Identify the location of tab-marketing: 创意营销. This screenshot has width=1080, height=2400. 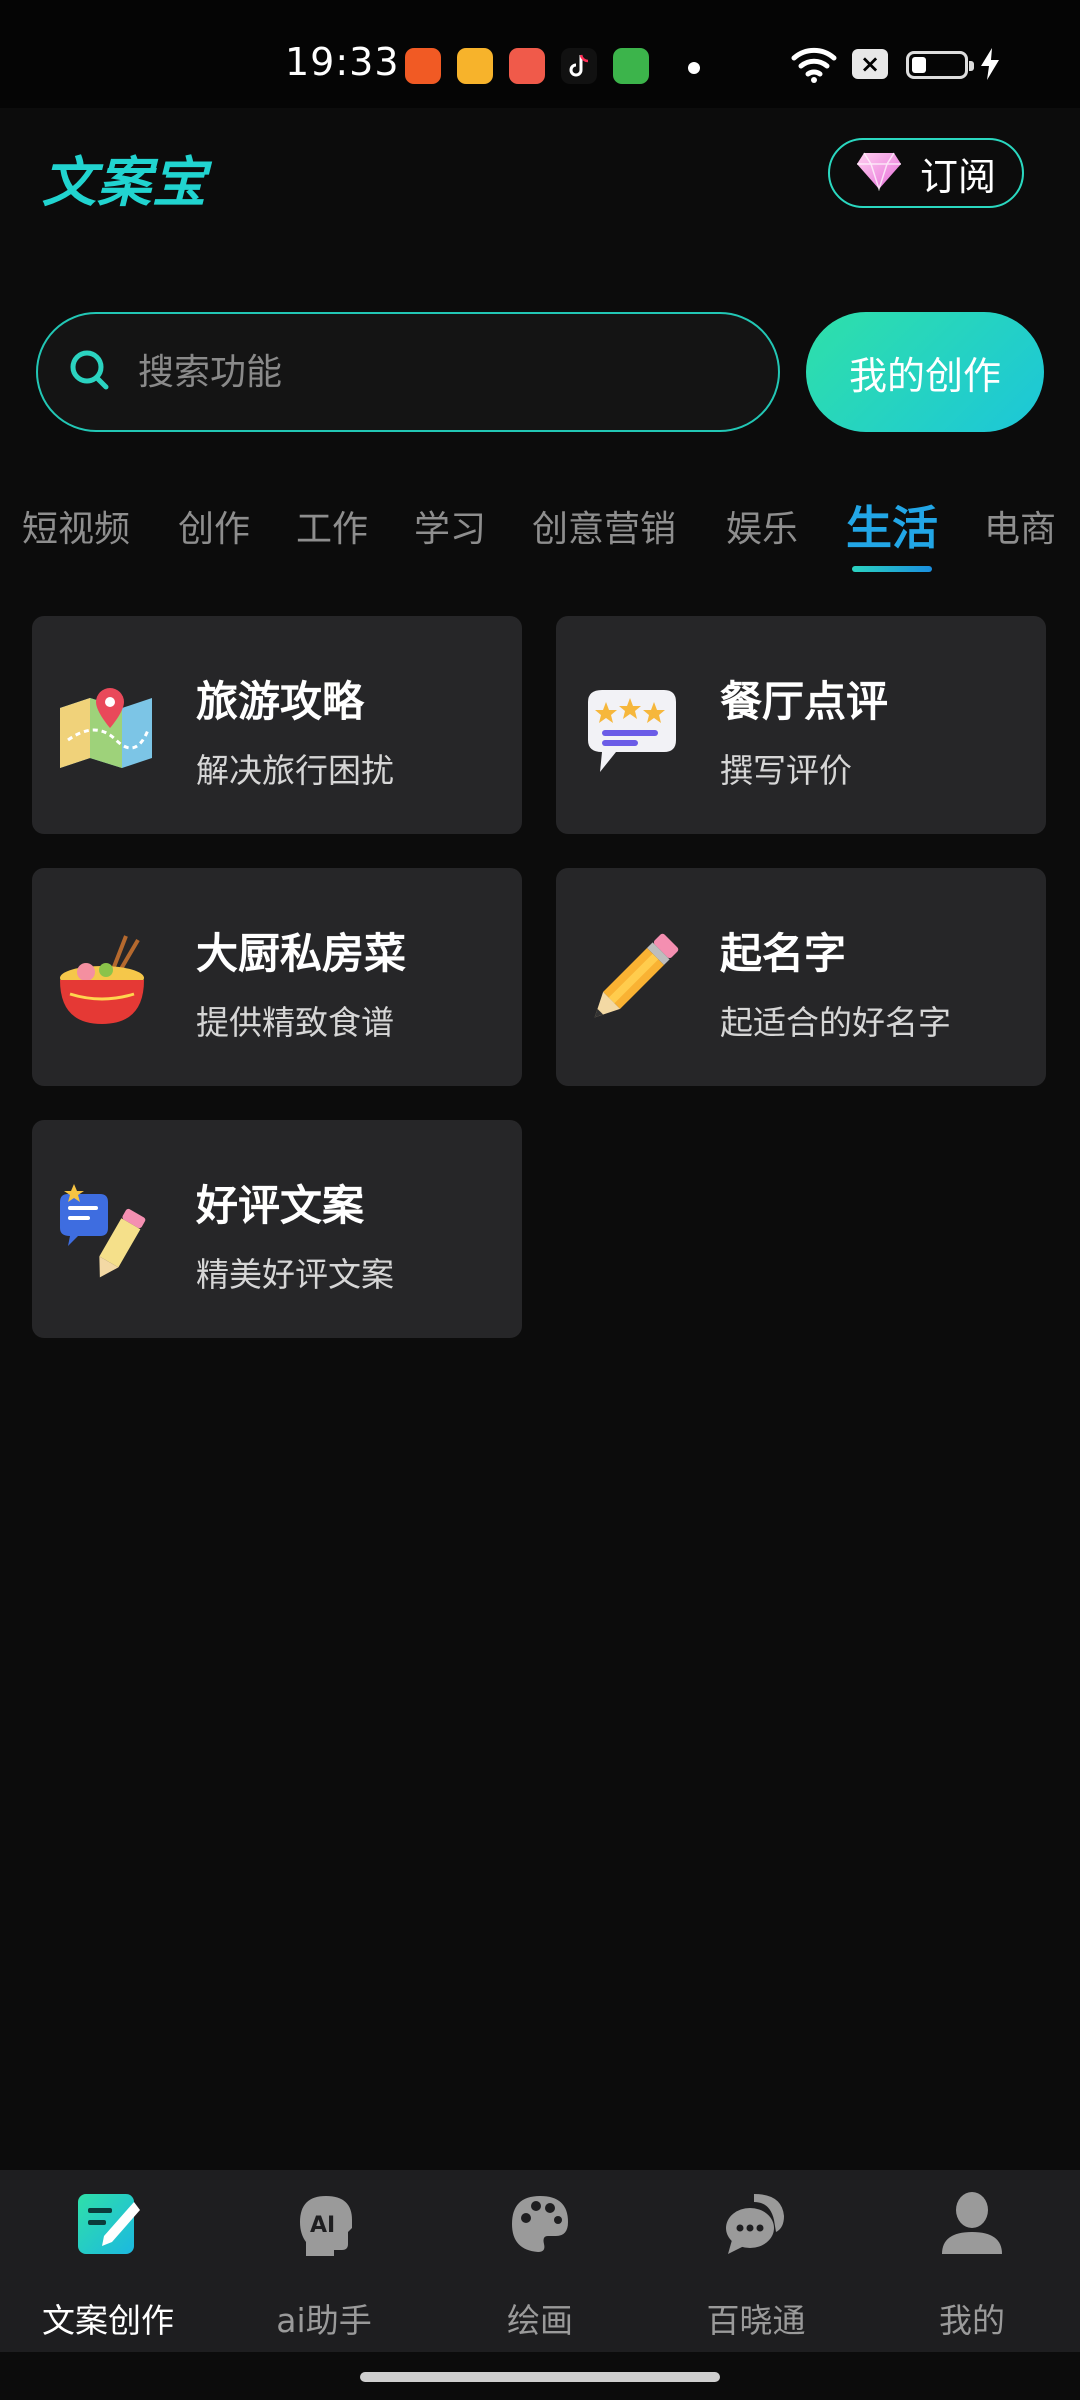
(604, 526).